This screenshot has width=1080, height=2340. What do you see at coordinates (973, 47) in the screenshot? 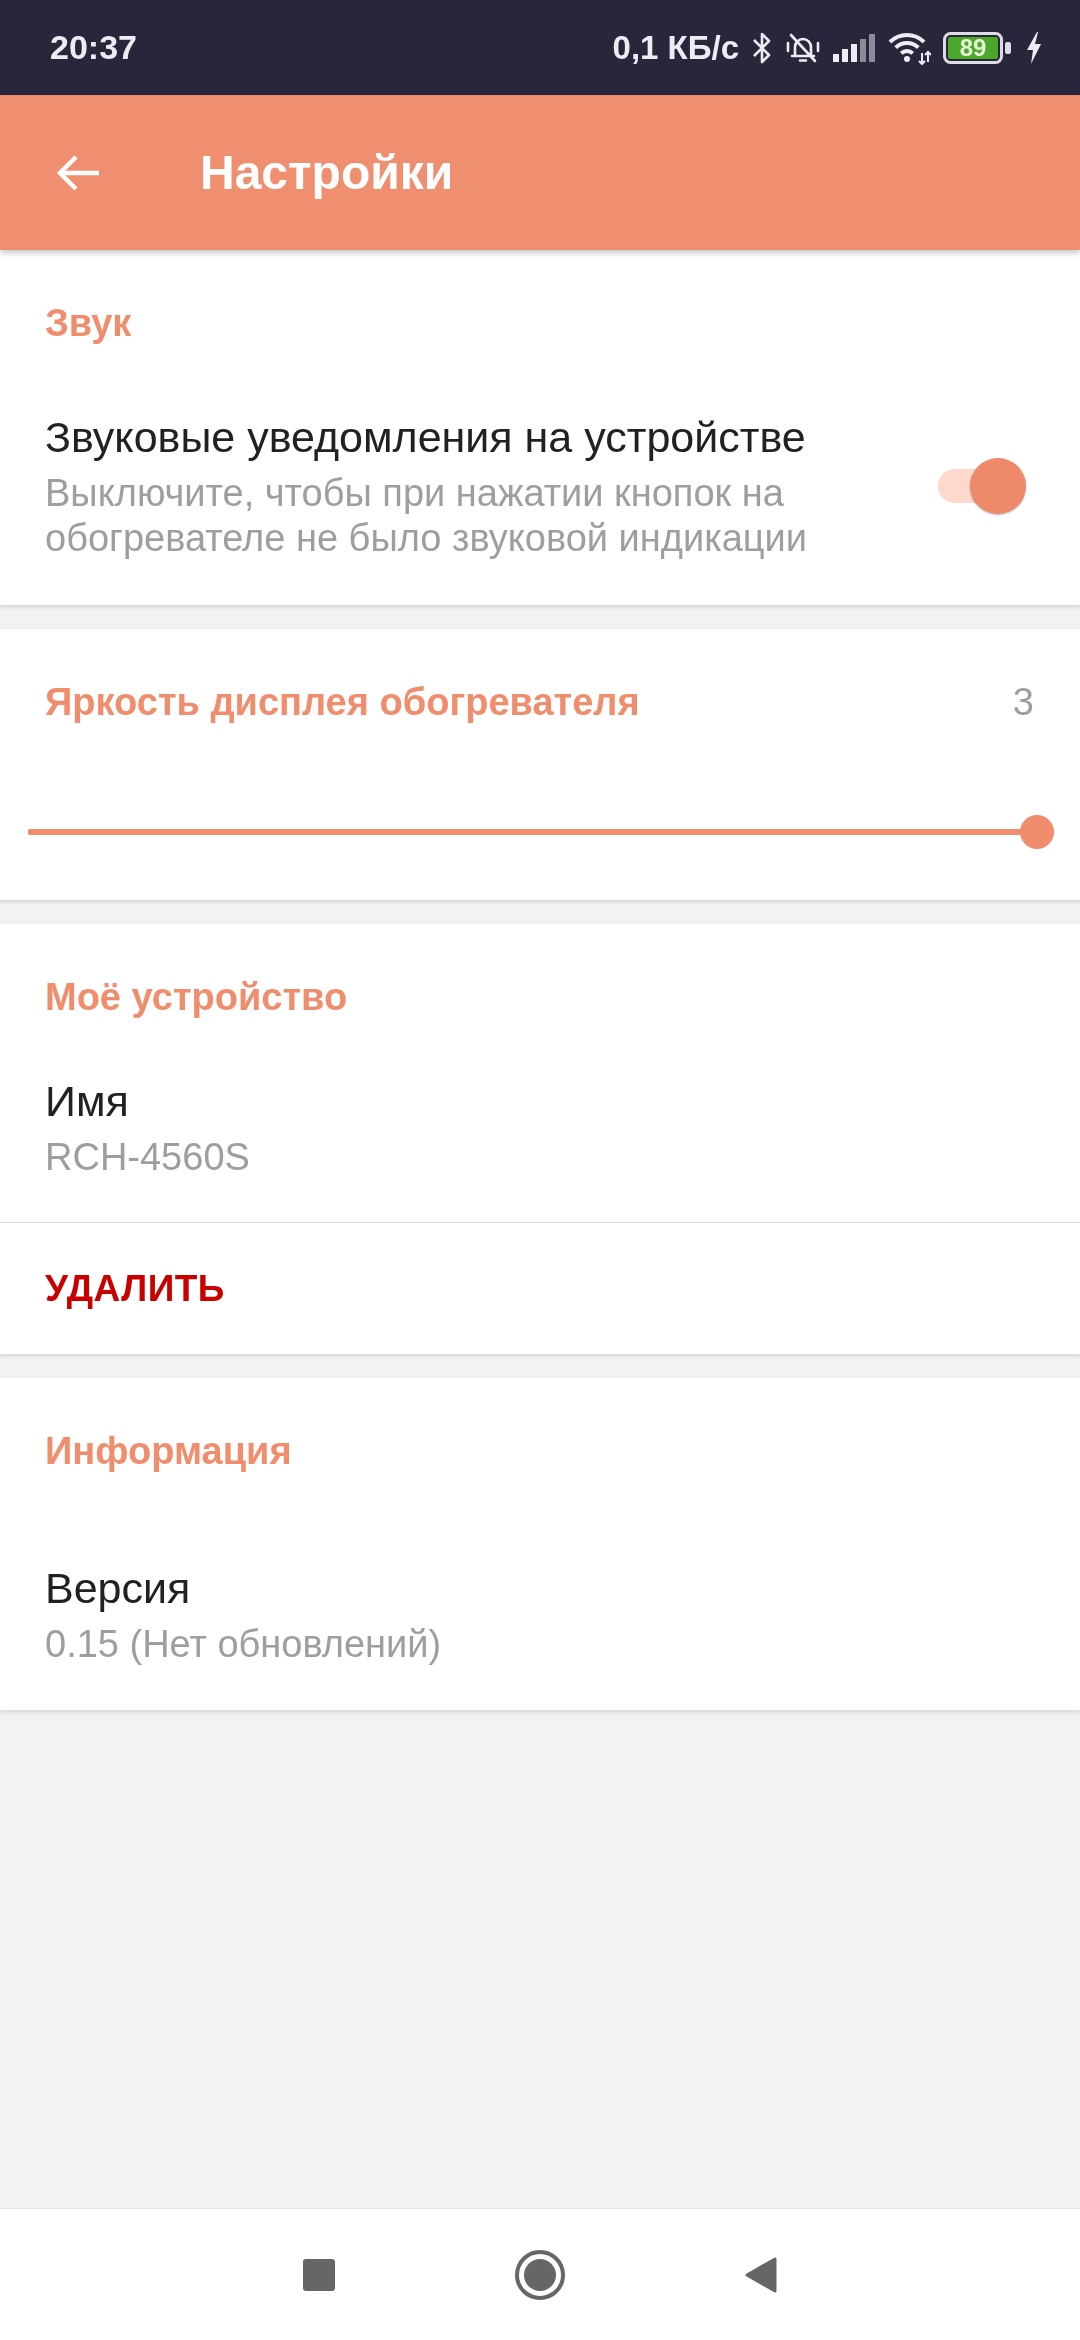
I see `battery-percent: 89` at bounding box center [973, 47].